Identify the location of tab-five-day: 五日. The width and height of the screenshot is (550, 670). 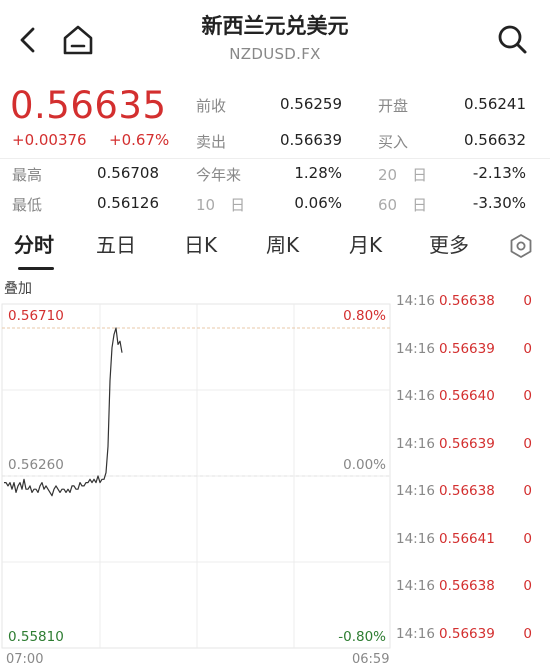
(116, 243).